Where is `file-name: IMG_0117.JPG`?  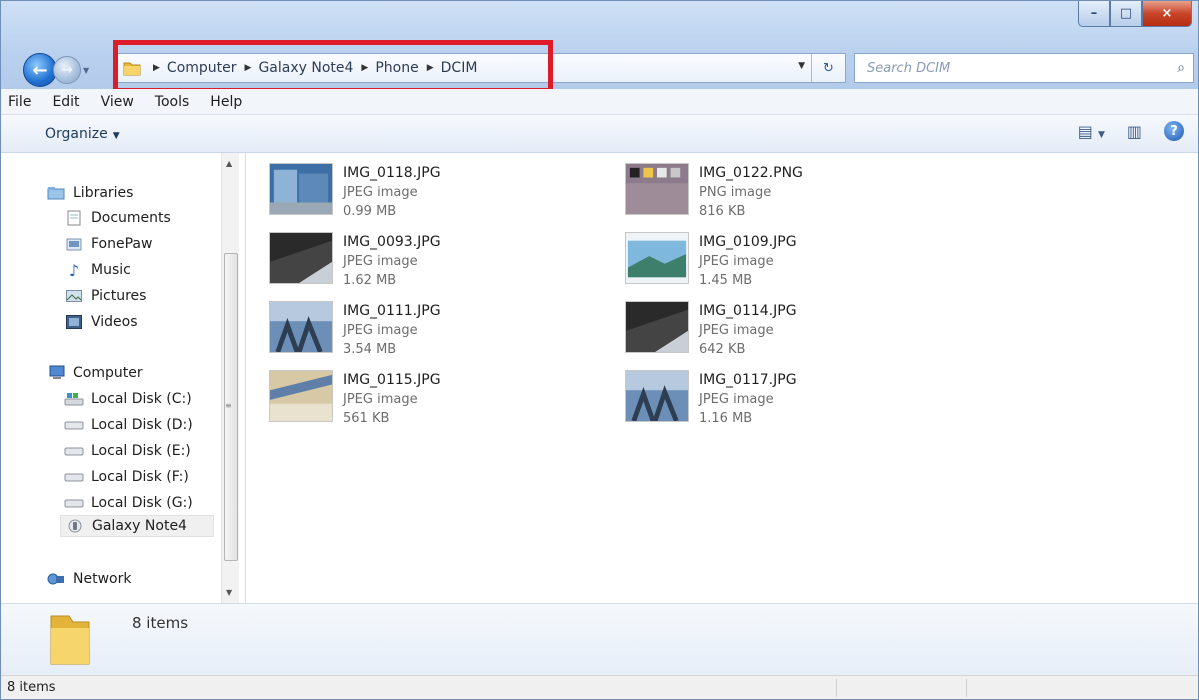 file-name: IMG_0117.JPG is located at coordinates (748, 380).